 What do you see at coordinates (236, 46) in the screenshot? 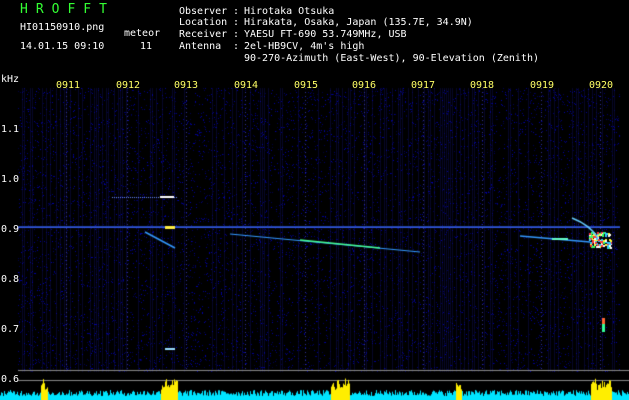
I see `antenna-sep: :` at bounding box center [236, 46].